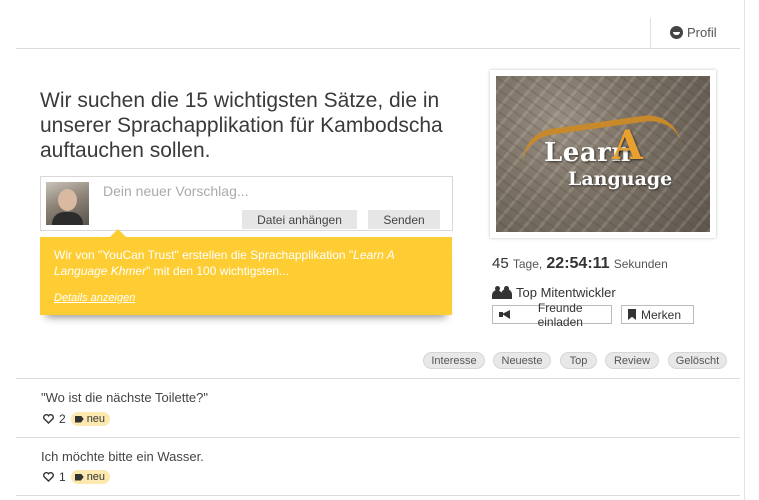 This screenshot has height=500, width=759. Describe the element at coordinates (505, 314) in the screenshot. I see `megaphone-icon` at that location.